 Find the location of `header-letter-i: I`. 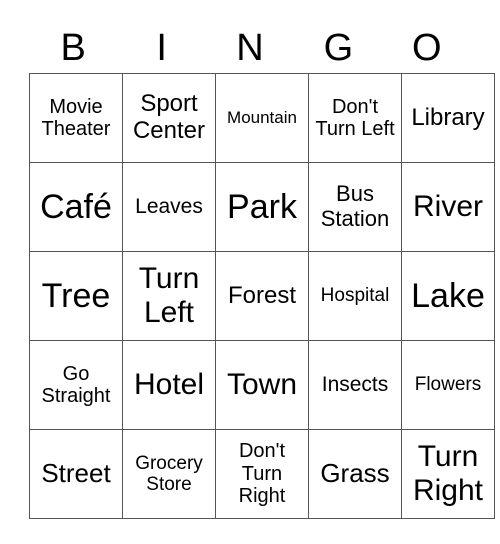

header-letter-i: I is located at coordinates (161, 48).